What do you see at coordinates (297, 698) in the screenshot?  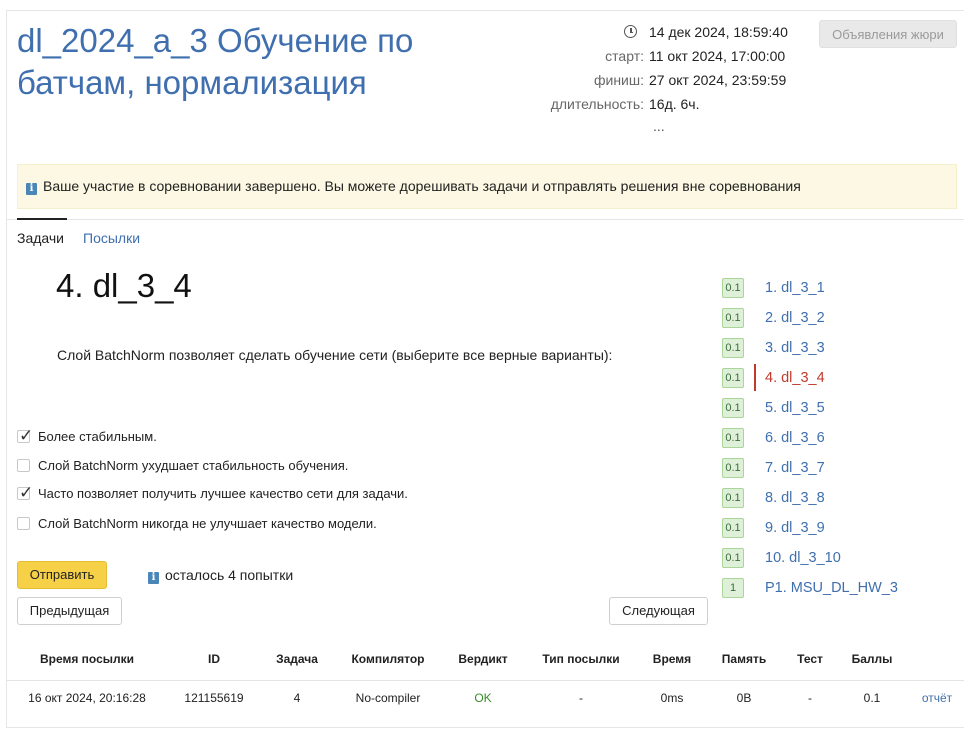 I see `cell-task: 4` at bounding box center [297, 698].